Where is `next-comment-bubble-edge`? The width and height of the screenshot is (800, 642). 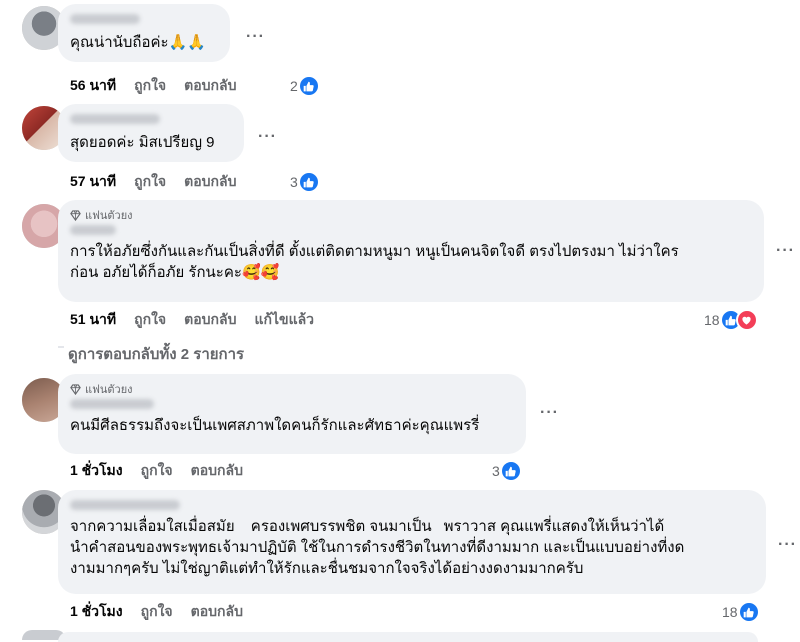 next-comment-bubble-edge is located at coordinates (408, 637).